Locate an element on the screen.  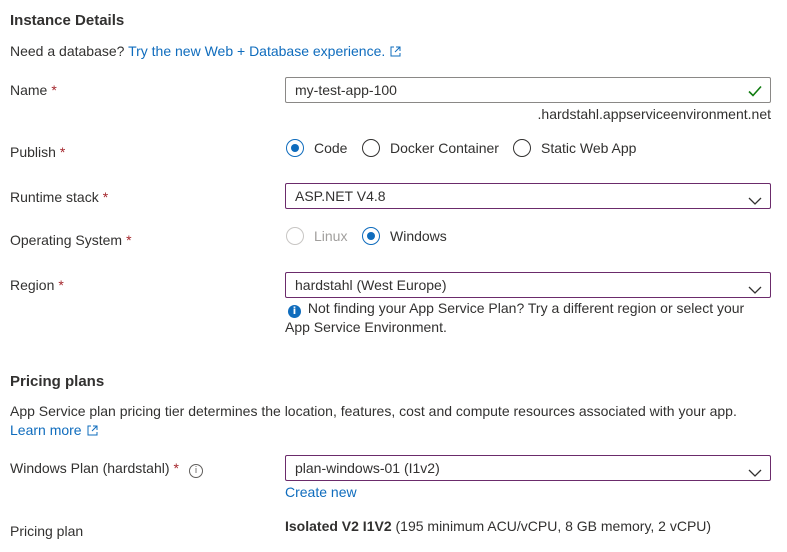
publish-label: Publish * is located at coordinates (37, 152).